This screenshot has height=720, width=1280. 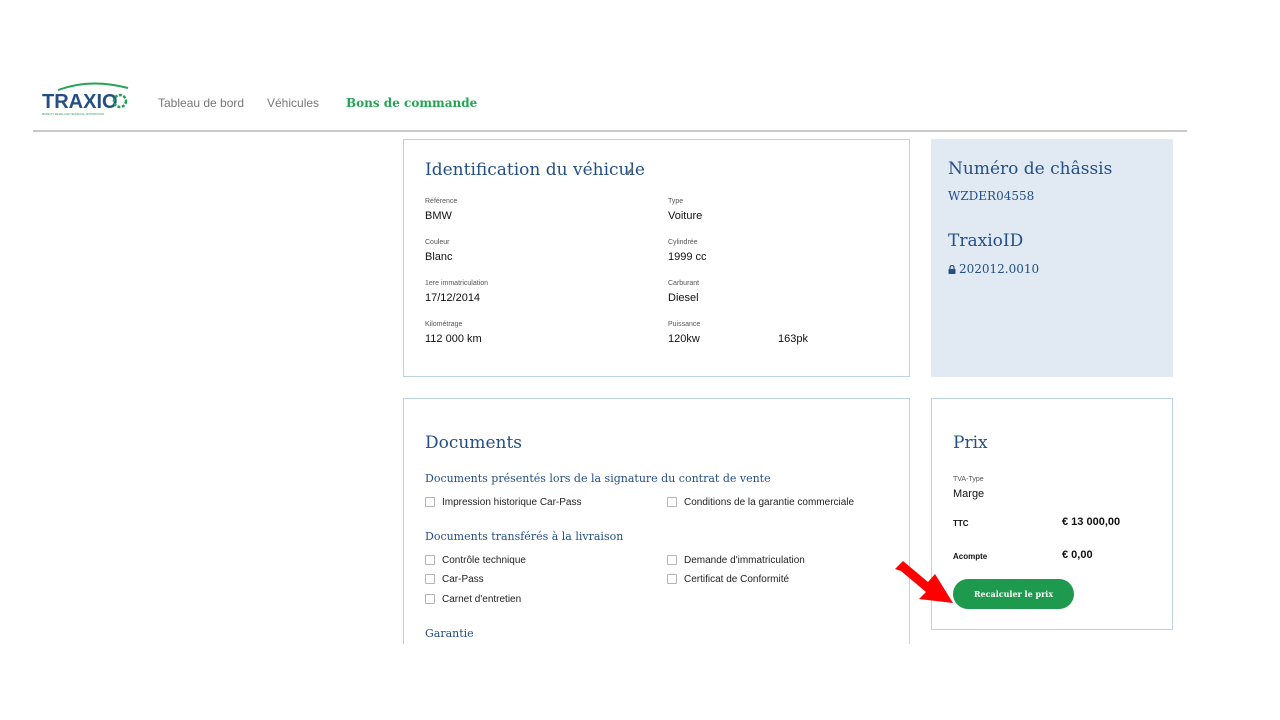 I want to click on checkbox-label: Car-Pass, so click(x=463, y=579).